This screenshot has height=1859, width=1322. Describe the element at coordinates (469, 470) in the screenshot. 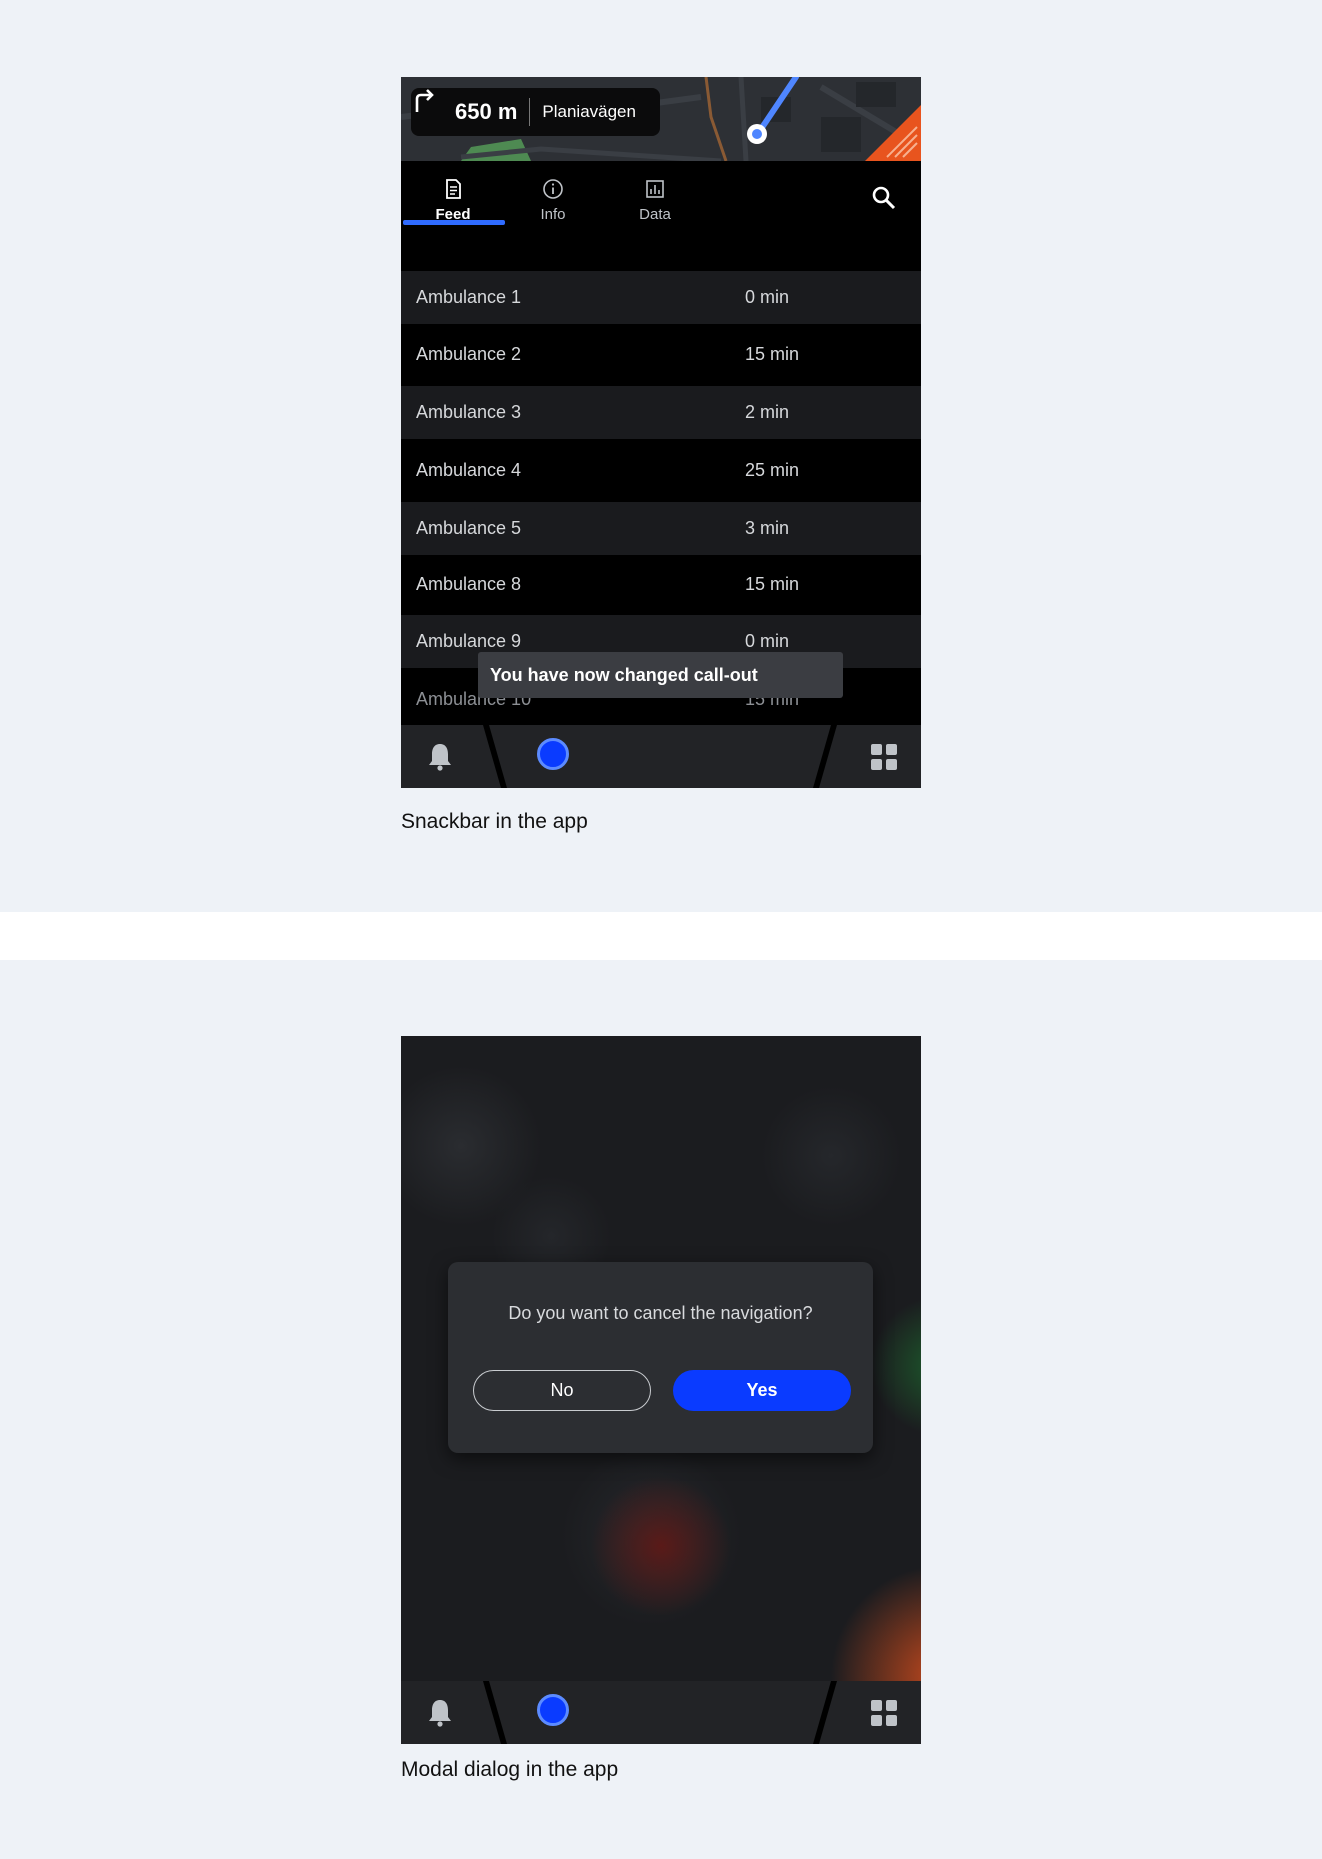

I see `ambulance-name: Ambulance 4` at that location.